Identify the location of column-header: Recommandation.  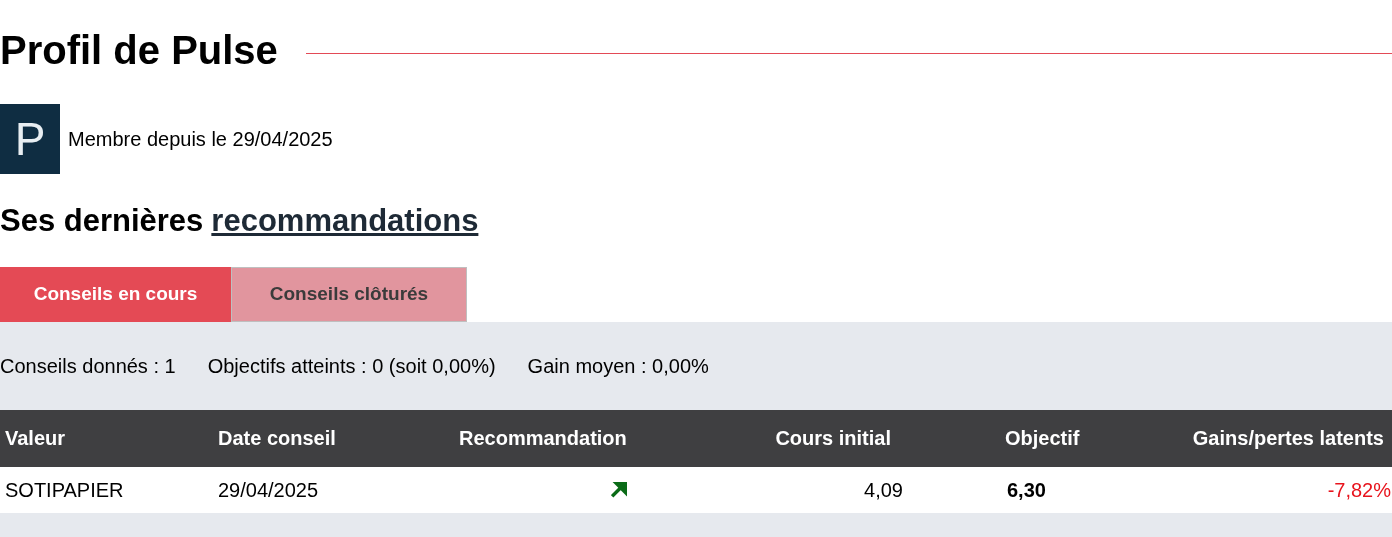
(543, 438).